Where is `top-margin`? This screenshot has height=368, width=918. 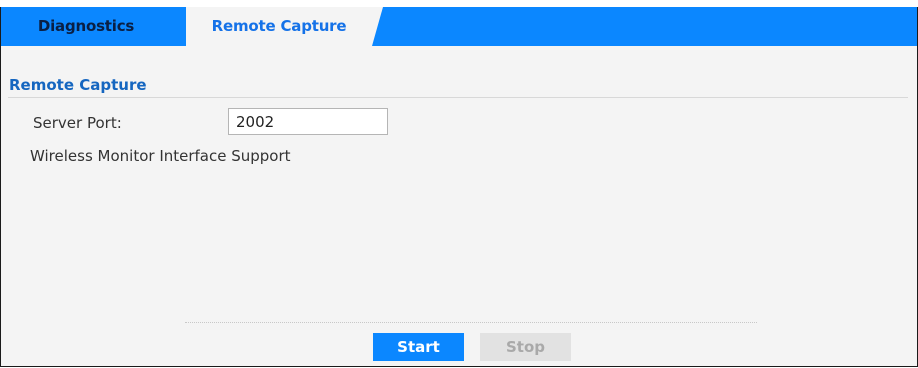
top-margin is located at coordinates (459, 3).